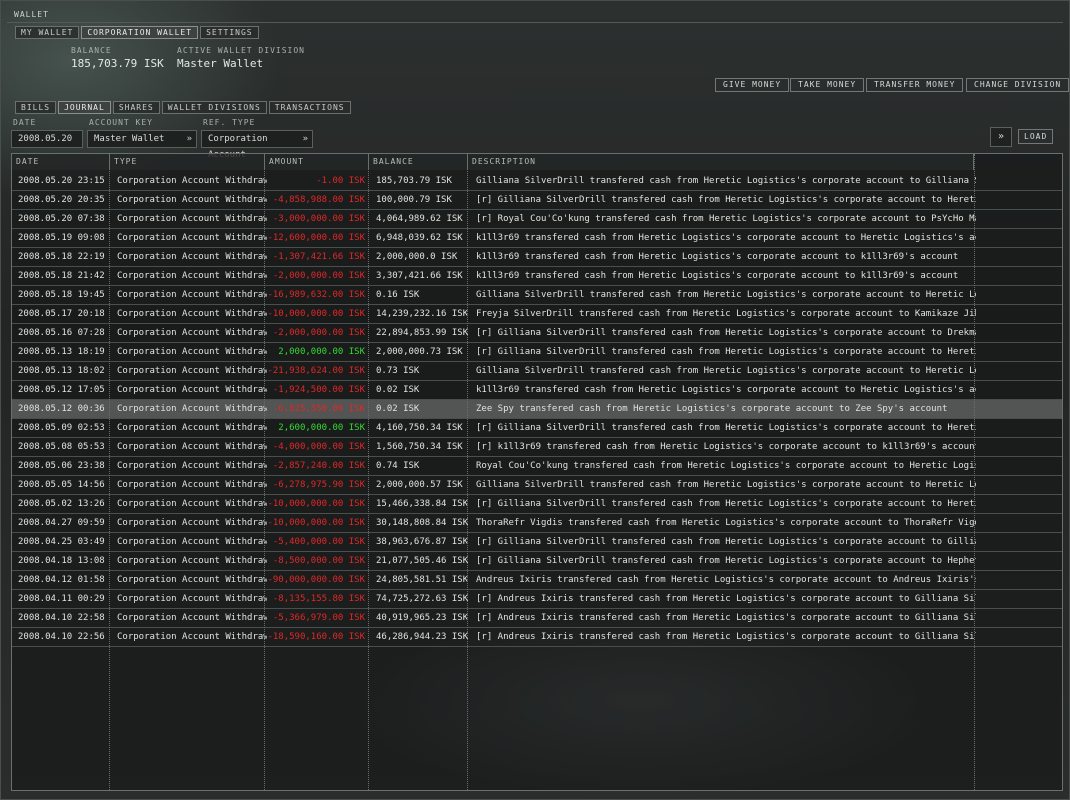 The image size is (1070, 800). What do you see at coordinates (214, 107) in the screenshot?
I see `tab-wallet-divisions: WALLET DIVISIONS` at bounding box center [214, 107].